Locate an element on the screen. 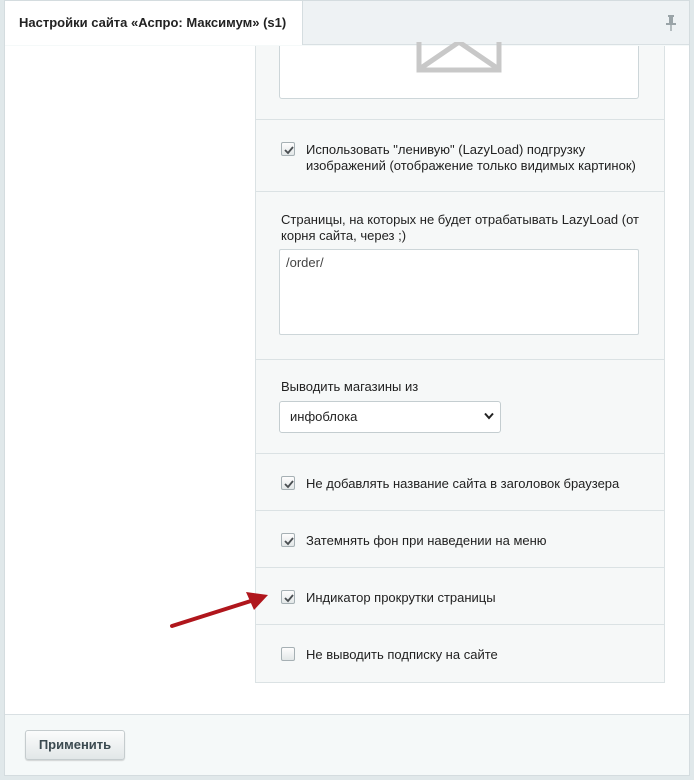 Image resolution: width=694 pixels, height=780 pixels. lazyload-exclude-textarea: /order/ is located at coordinates (459, 292).